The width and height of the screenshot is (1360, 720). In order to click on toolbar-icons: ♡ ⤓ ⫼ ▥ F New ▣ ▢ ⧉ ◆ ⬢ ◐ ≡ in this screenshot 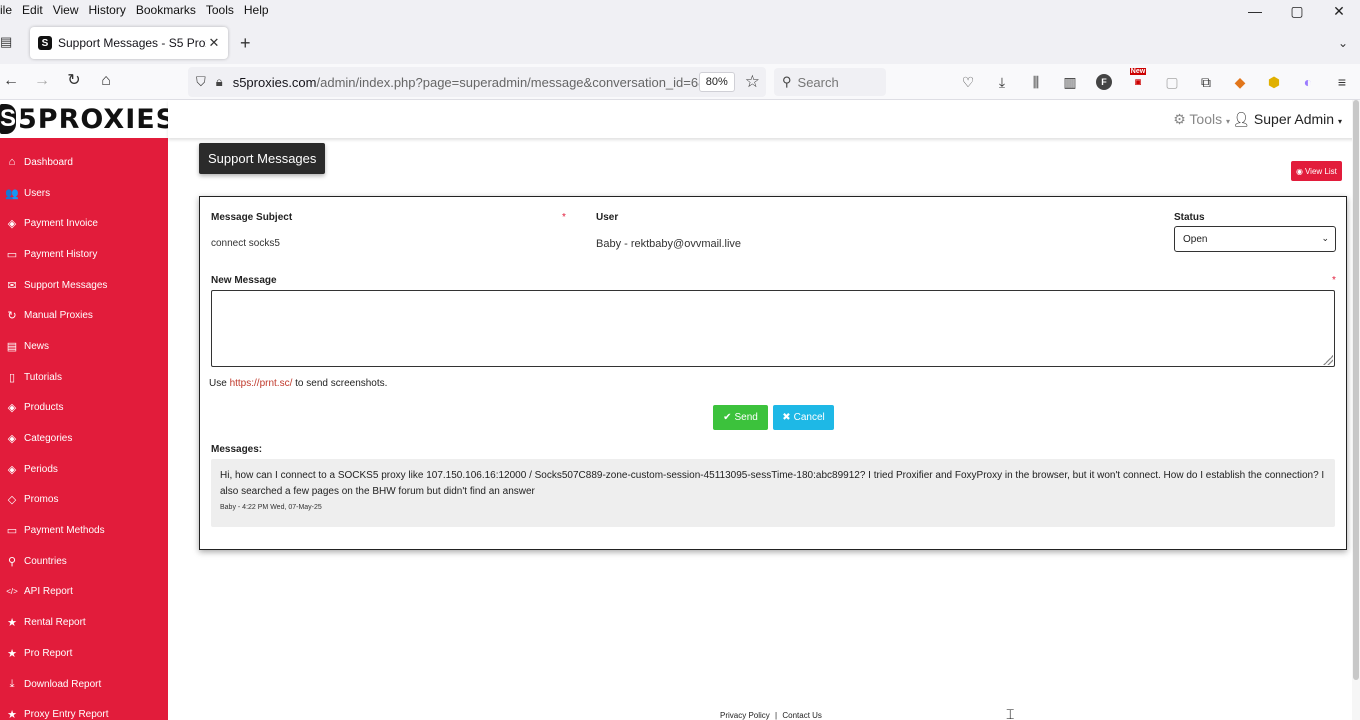, I will do `click(1158, 80)`.